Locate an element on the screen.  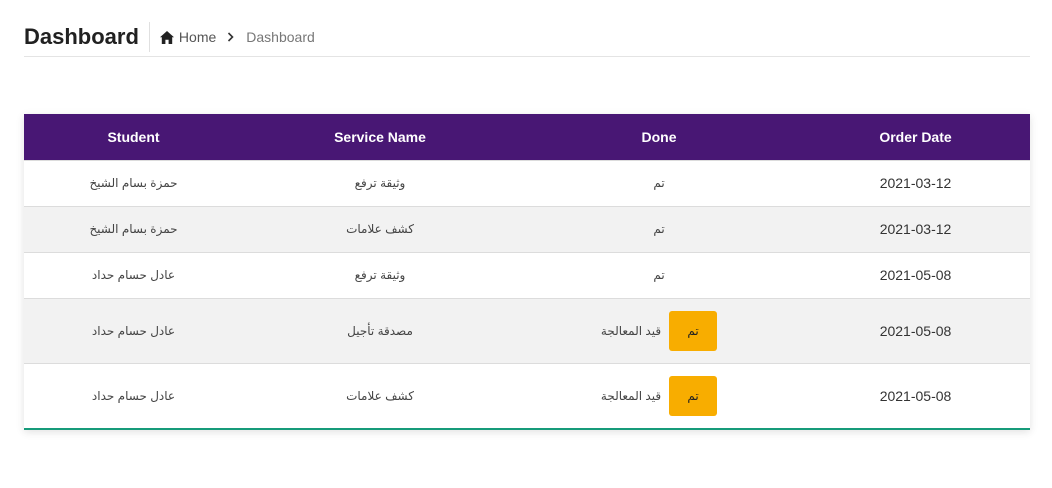
table-row: حمزة بسام الشيخ وثيقة ترفع تم 2021-03-12 is located at coordinates (527, 182).